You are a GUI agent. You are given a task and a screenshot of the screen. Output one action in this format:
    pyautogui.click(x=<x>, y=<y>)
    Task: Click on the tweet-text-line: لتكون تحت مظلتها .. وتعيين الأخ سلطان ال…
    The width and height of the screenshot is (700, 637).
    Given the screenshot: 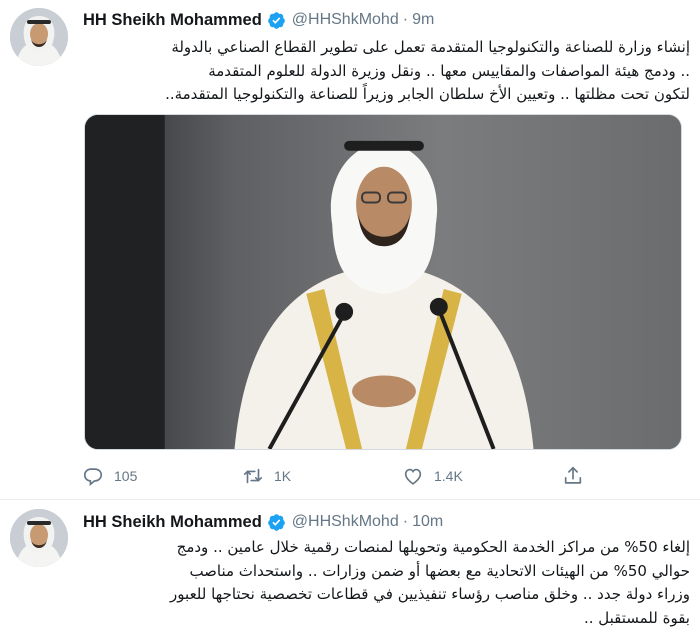 What is the action you would take?
    pyautogui.click(x=427, y=94)
    